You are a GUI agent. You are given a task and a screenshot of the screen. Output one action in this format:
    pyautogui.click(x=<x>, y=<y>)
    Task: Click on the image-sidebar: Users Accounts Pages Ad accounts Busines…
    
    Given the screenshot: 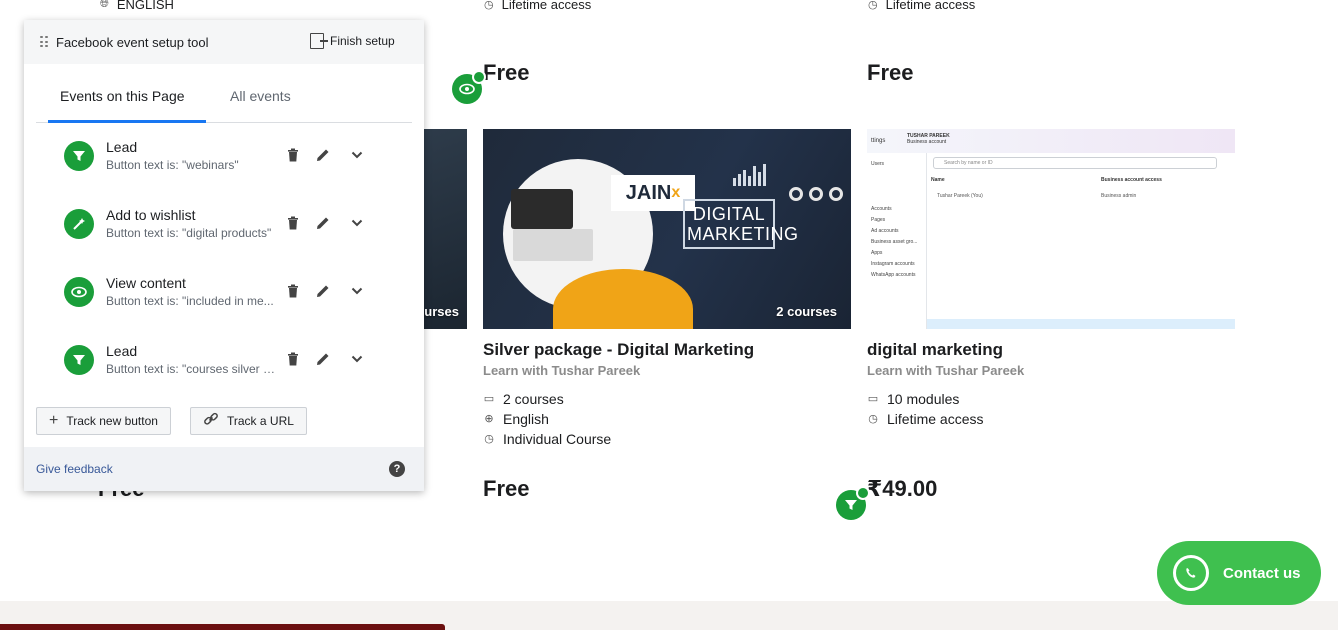 What is the action you would take?
    pyautogui.click(x=897, y=241)
    